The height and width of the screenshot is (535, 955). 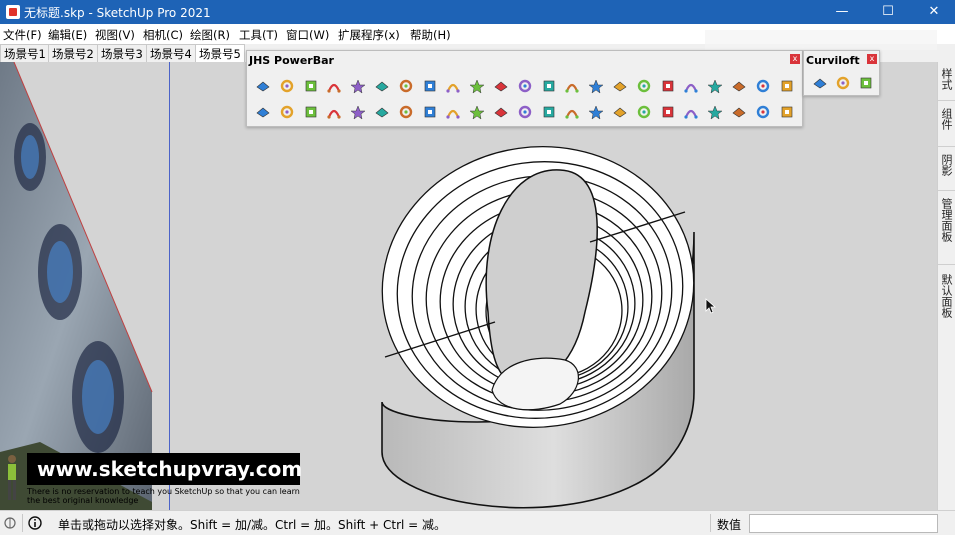 What do you see at coordinates (763, 86) in the screenshot?
I see `cone-icon` at bounding box center [763, 86].